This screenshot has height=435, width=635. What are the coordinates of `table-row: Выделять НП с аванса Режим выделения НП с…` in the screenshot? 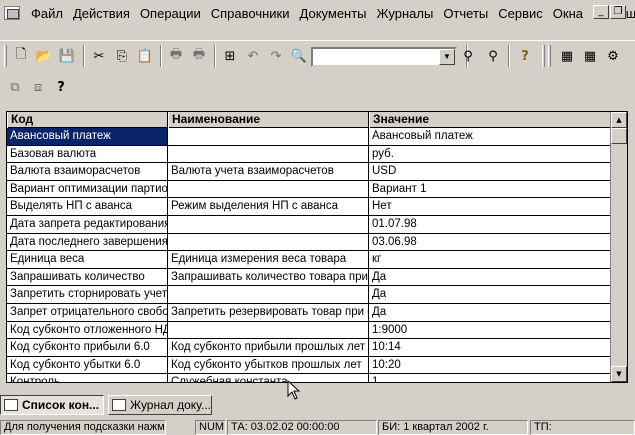 It's located at (309, 207).